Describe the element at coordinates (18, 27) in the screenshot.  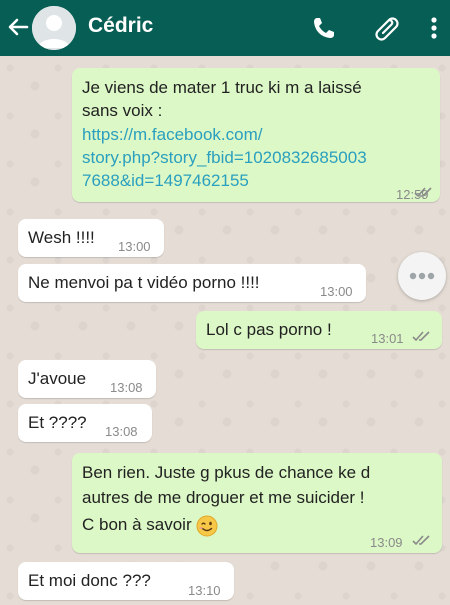
I see `back-arrow-icon` at that location.